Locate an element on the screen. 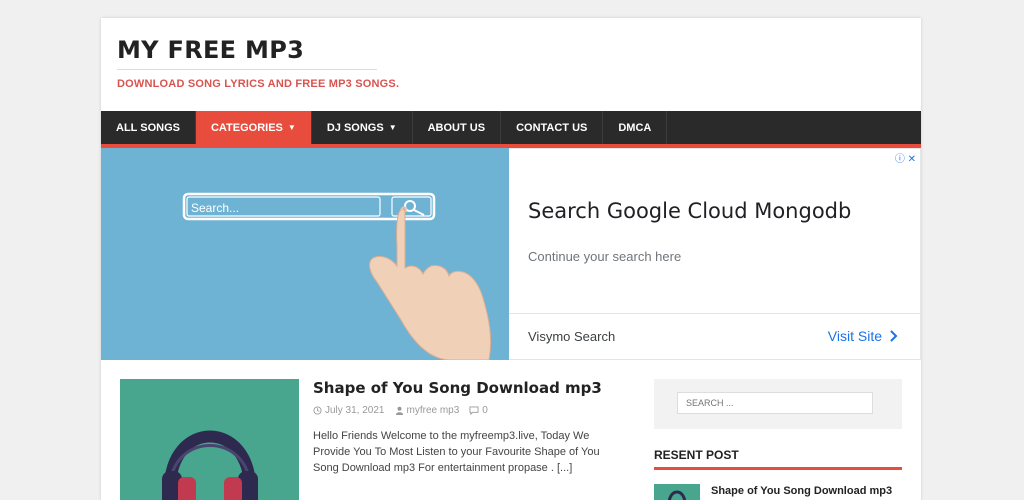 The height and width of the screenshot is (500, 1024). post-title: Shape of You Song Download mp3 is located at coordinates (457, 388).